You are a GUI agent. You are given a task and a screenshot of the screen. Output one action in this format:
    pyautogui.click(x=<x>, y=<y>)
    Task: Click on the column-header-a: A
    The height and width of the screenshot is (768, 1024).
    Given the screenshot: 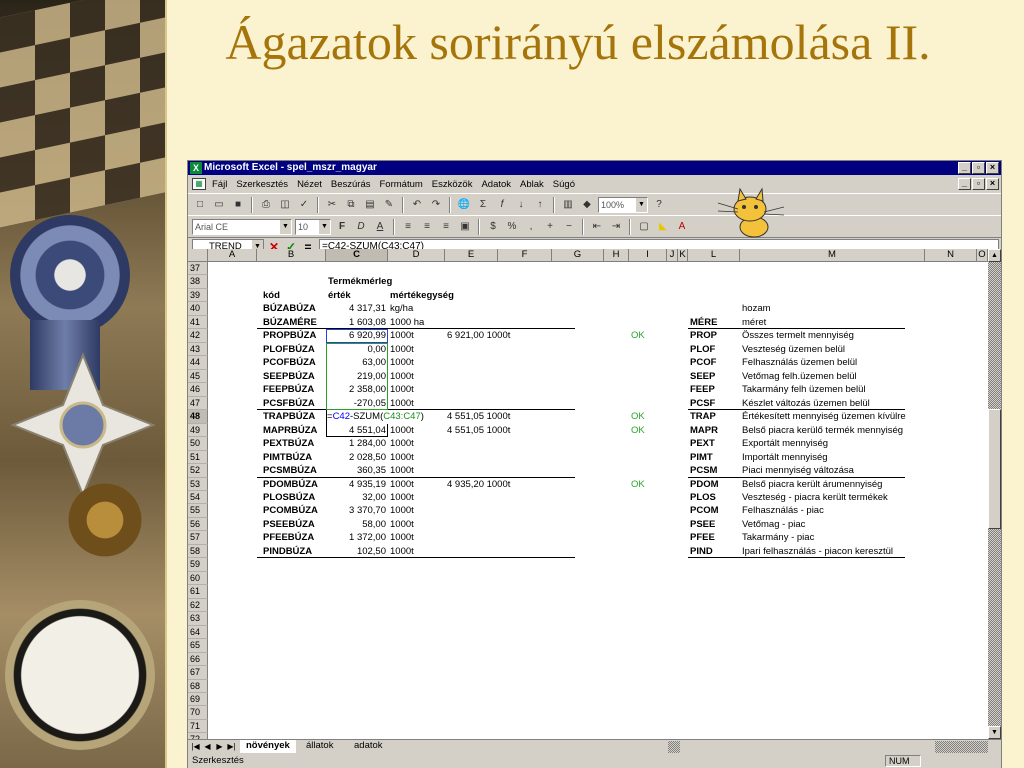 What is the action you would take?
    pyautogui.click(x=232, y=255)
    